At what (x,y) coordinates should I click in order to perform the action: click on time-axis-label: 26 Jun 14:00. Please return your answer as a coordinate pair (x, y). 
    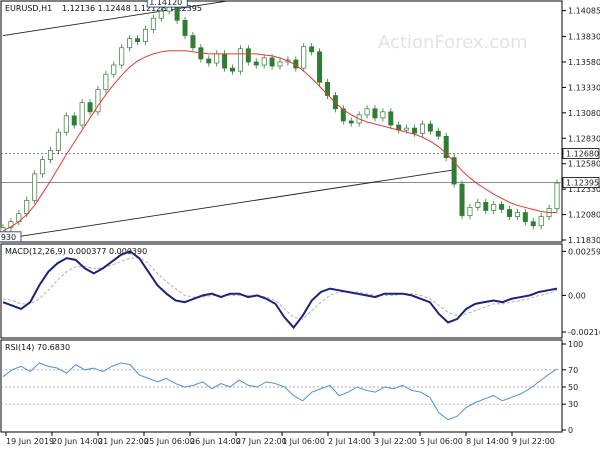
    Looking at the image, I should click on (215, 441).